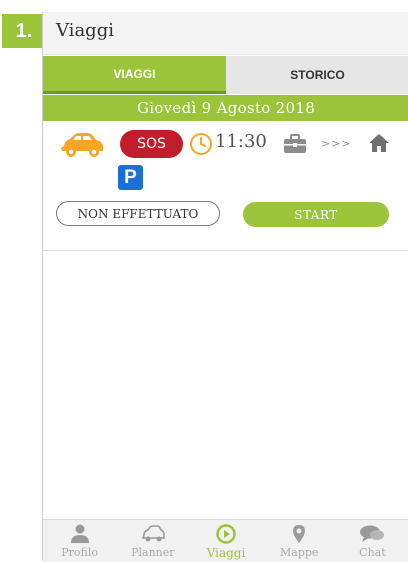 The width and height of the screenshot is (408, 562). I want to click on nav-item-mappe: Mappe, so click(299, 541).